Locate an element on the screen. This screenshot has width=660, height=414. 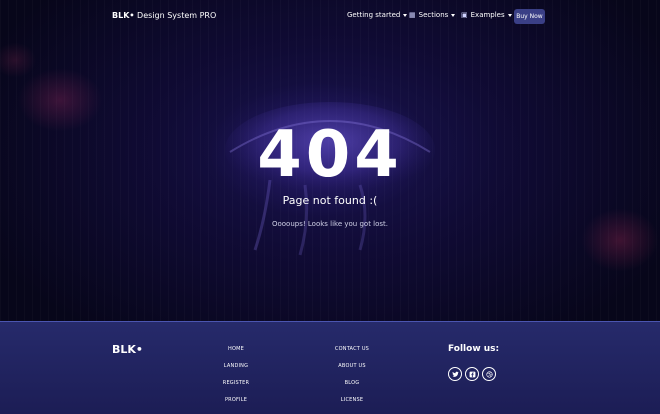
footer-brand: BLK• is located at coordinates (127, 349).